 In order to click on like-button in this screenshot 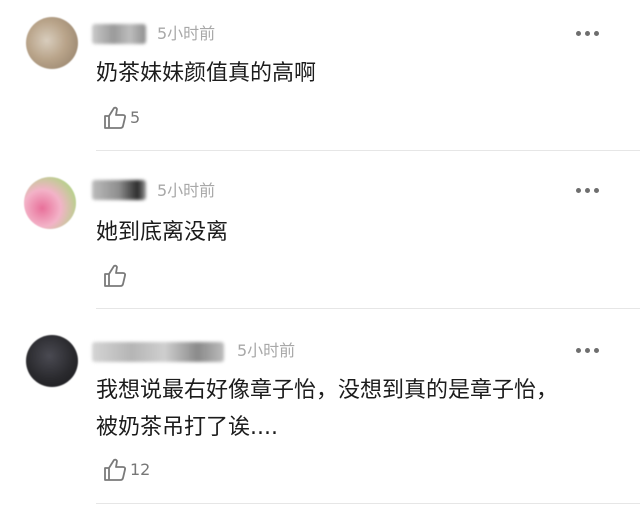, I will do `click(116, 276)`.